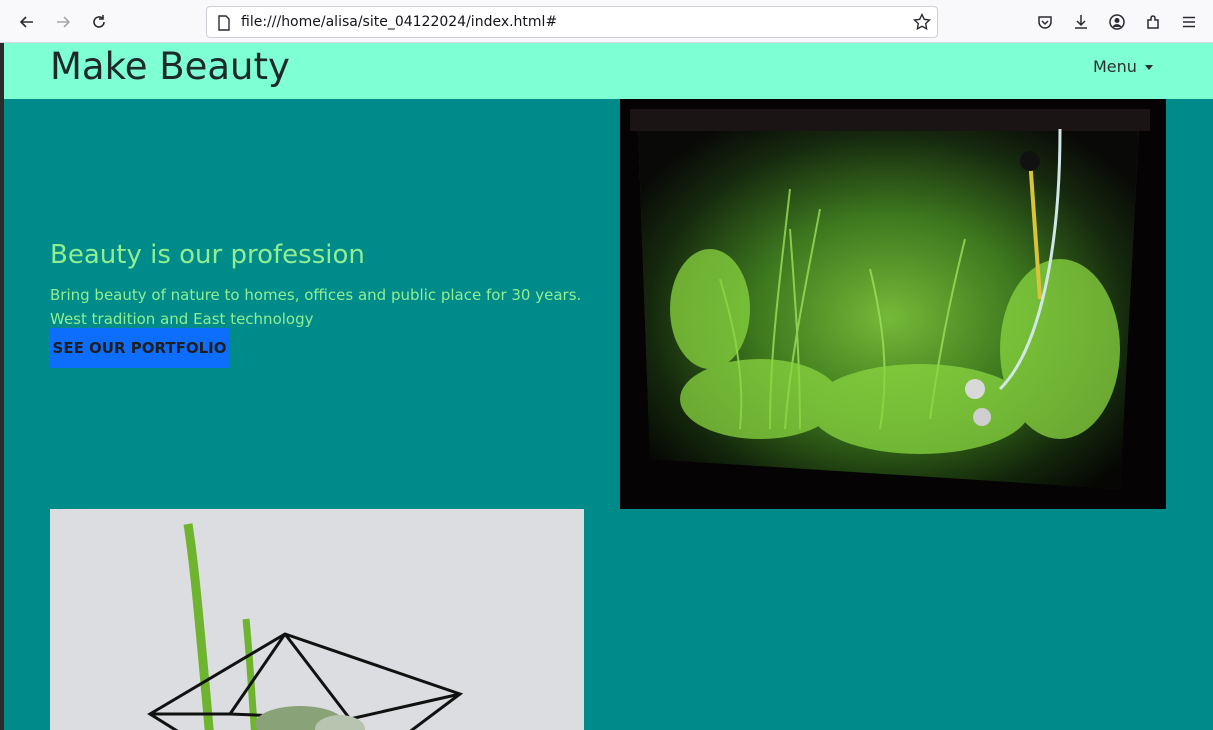 The height and width of the screenshot is (730, 1213). What do you see at coordinates (1081, 22) in the screenshot?
I see `download-icon` at bounding box center [1081, 22].